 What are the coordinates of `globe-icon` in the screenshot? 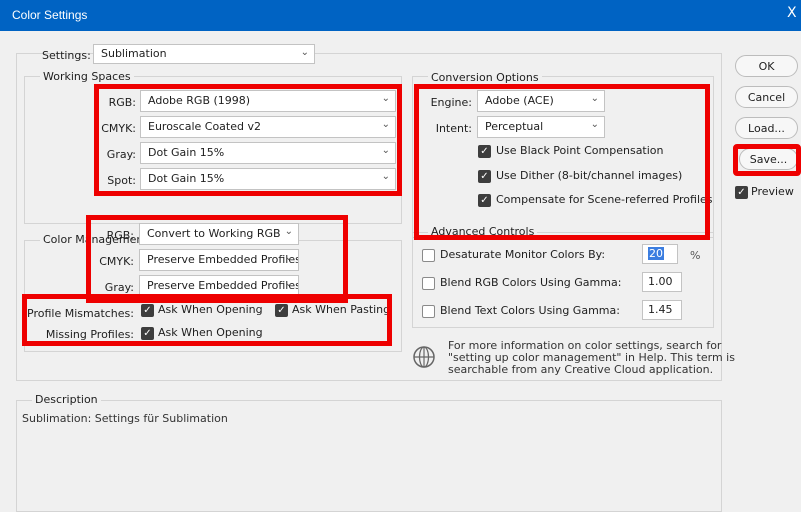 It's located at (424, 357).